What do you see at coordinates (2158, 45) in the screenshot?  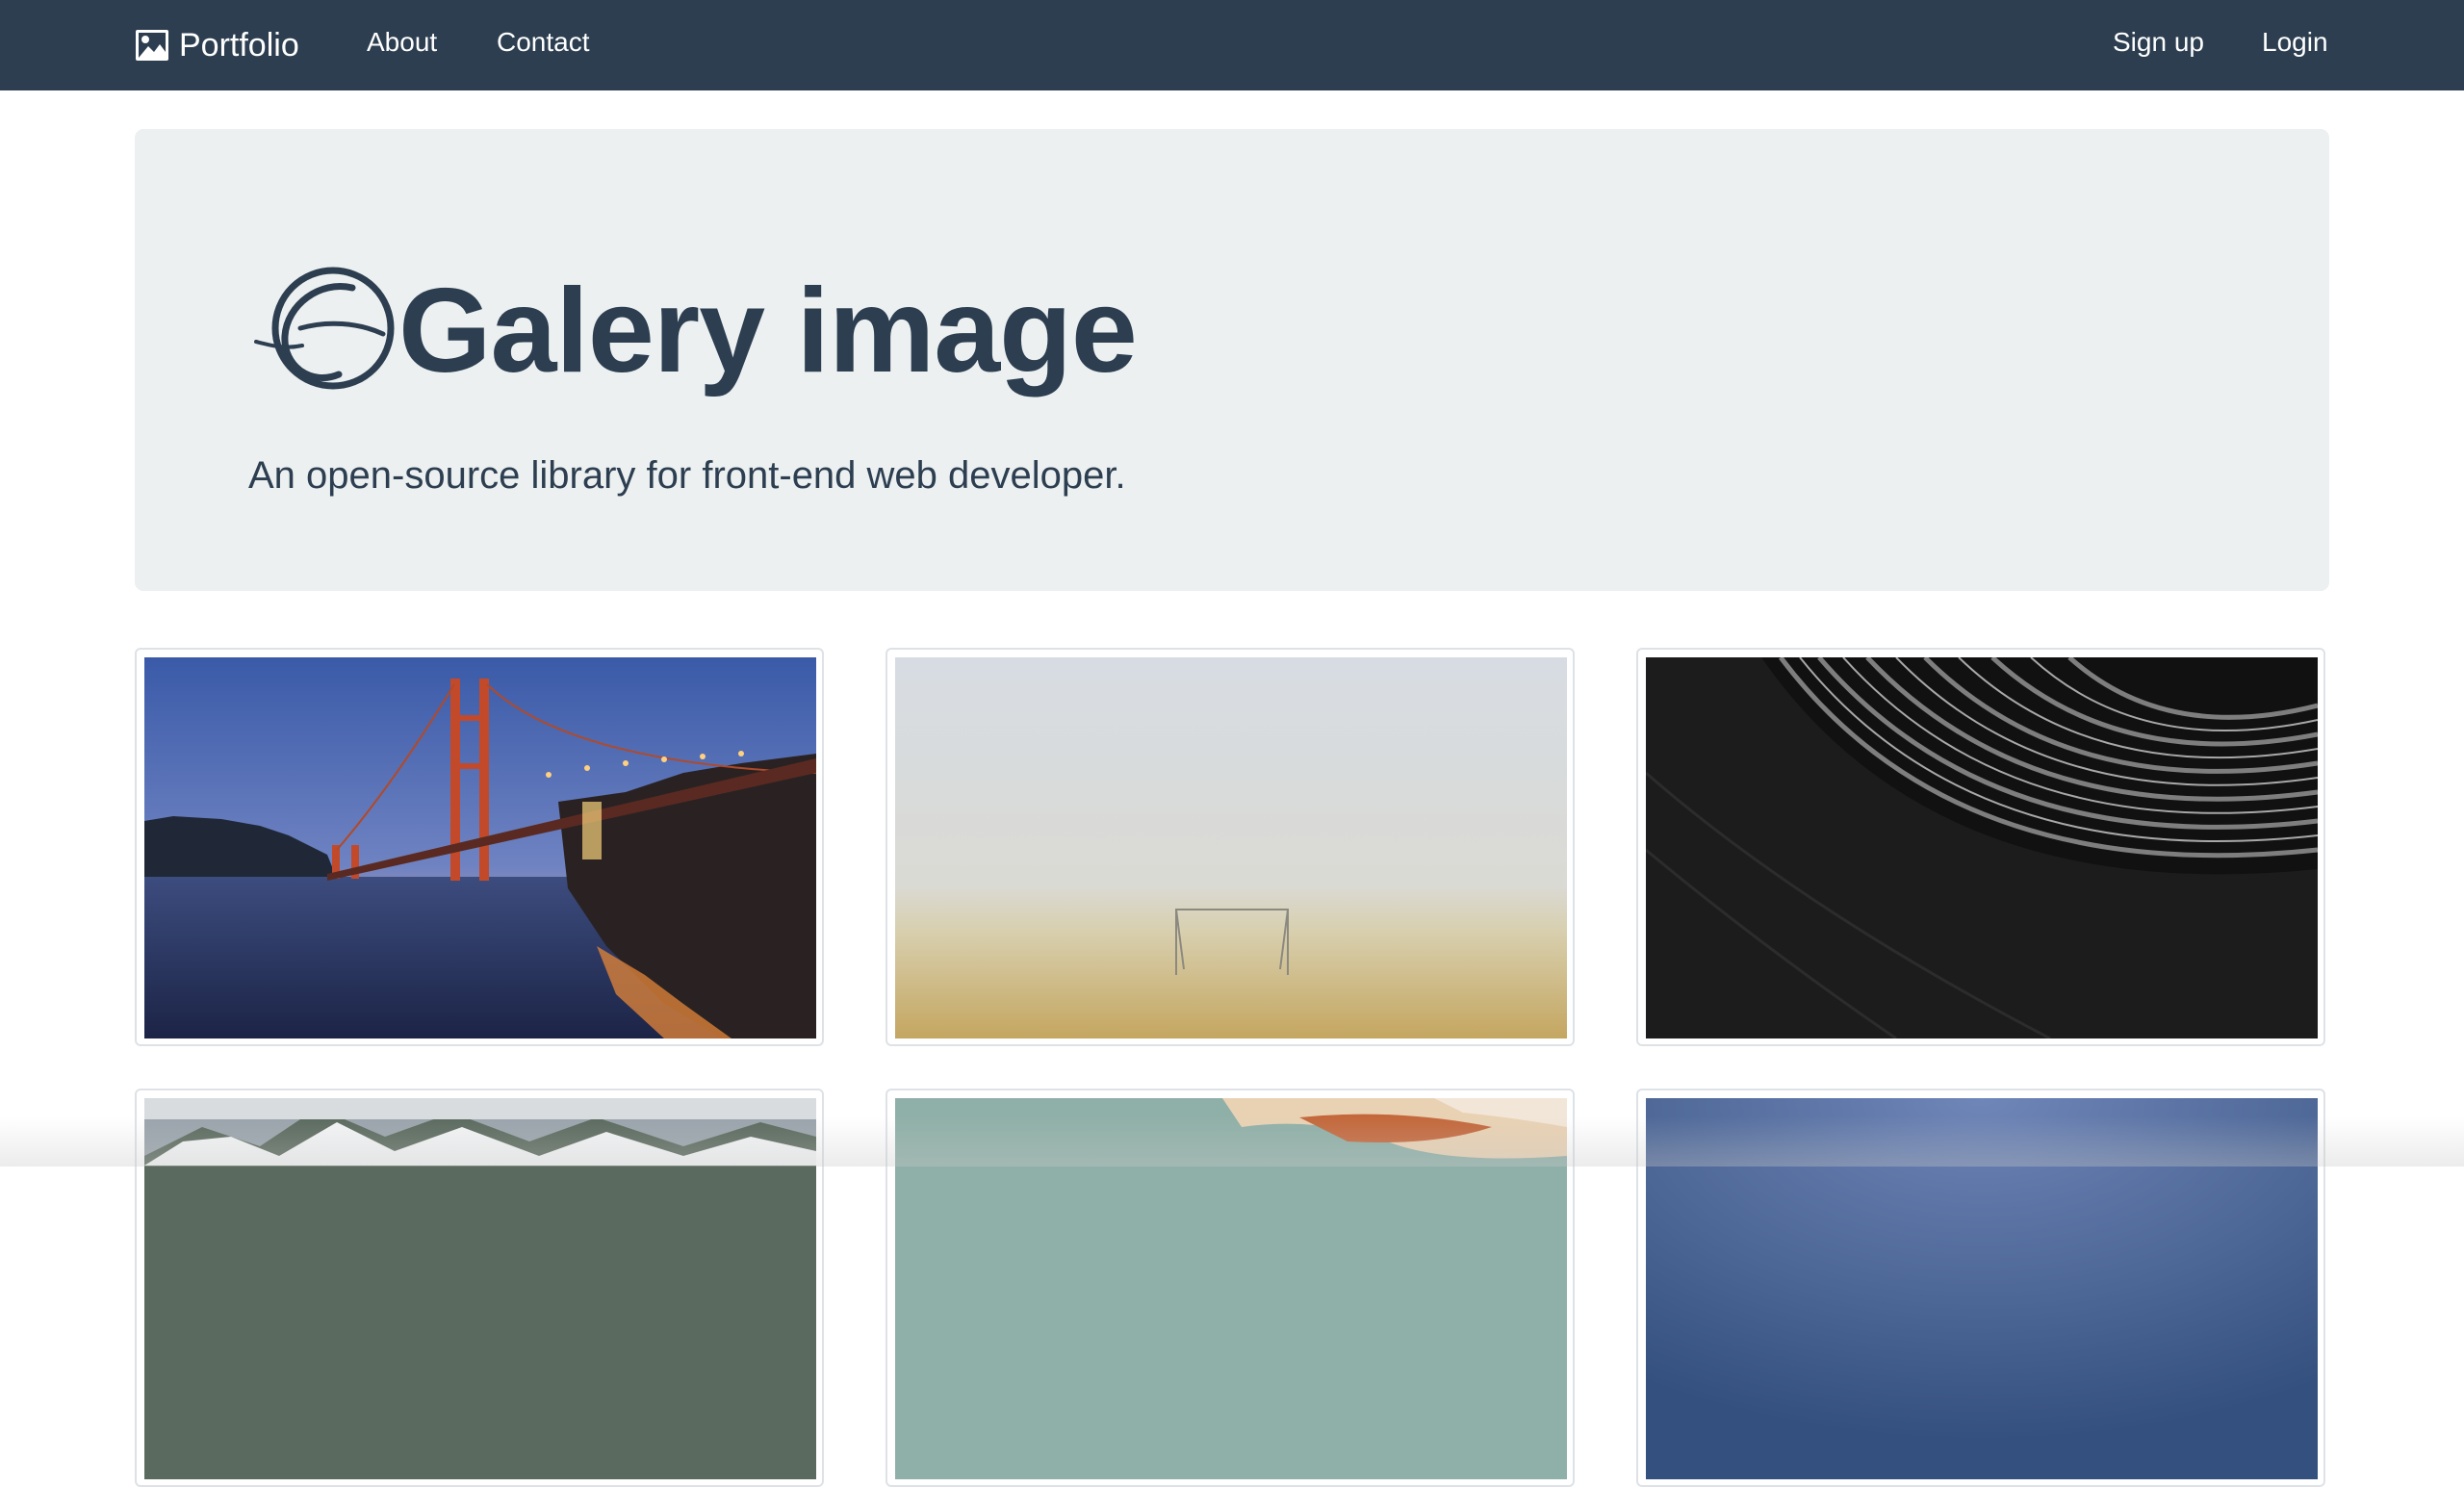 I see `nav-link-sign-up: Sign up` at bounding box center [2158, 45].